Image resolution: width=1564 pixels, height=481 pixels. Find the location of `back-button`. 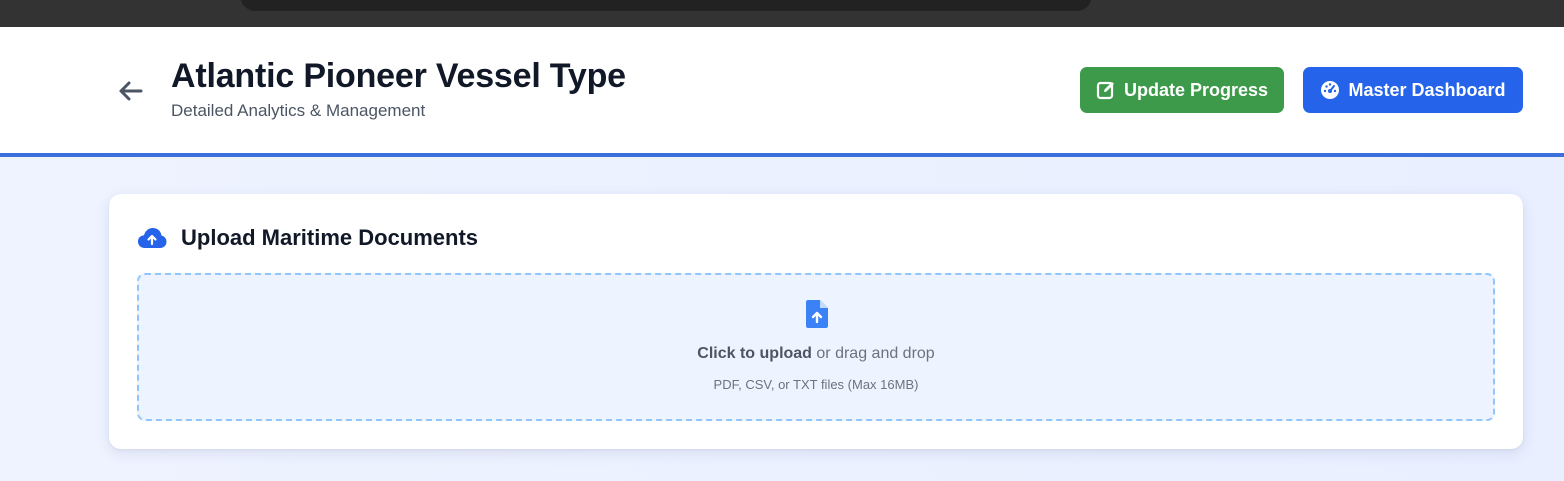

back-button is located at coordinates (130, 91).